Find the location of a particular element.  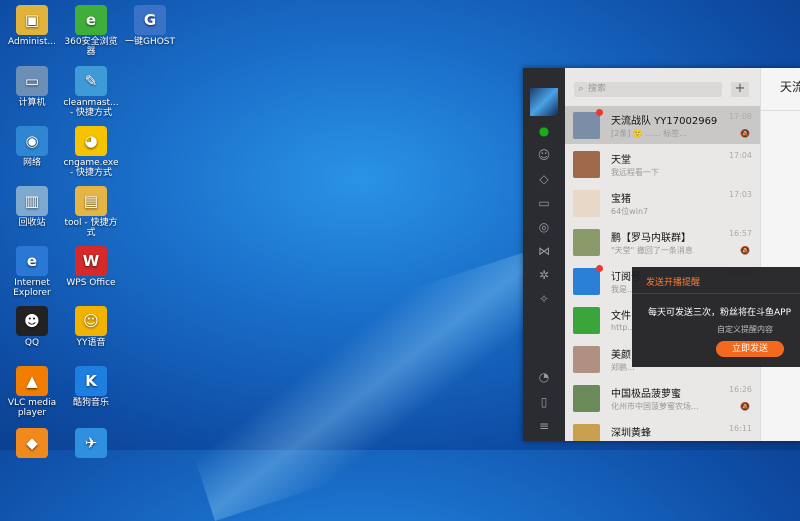

chat-list-item: 鹏【罗马内联群】 "天堂" 撤回了一条消息 16:57 🔕 is located at coordinates (662, 242).